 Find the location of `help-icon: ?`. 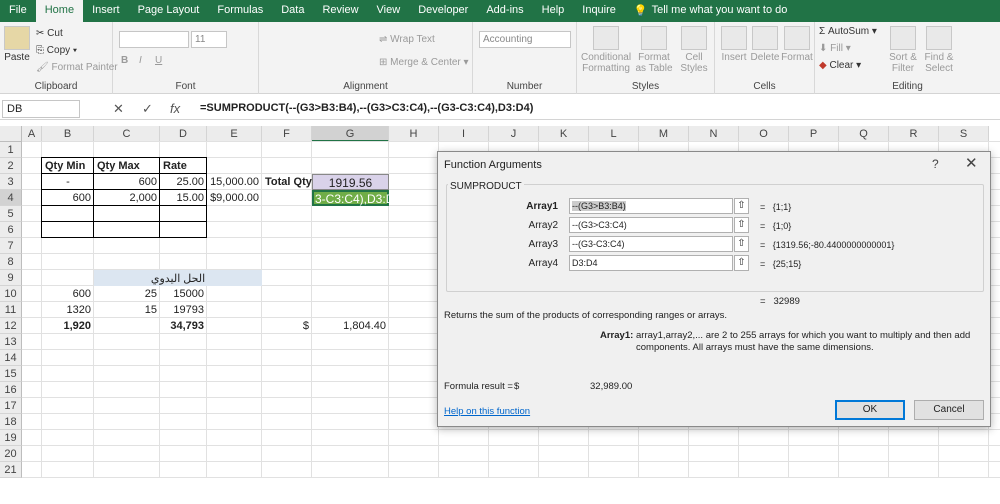

help-icon: ? is located at coordinates (935, 164).